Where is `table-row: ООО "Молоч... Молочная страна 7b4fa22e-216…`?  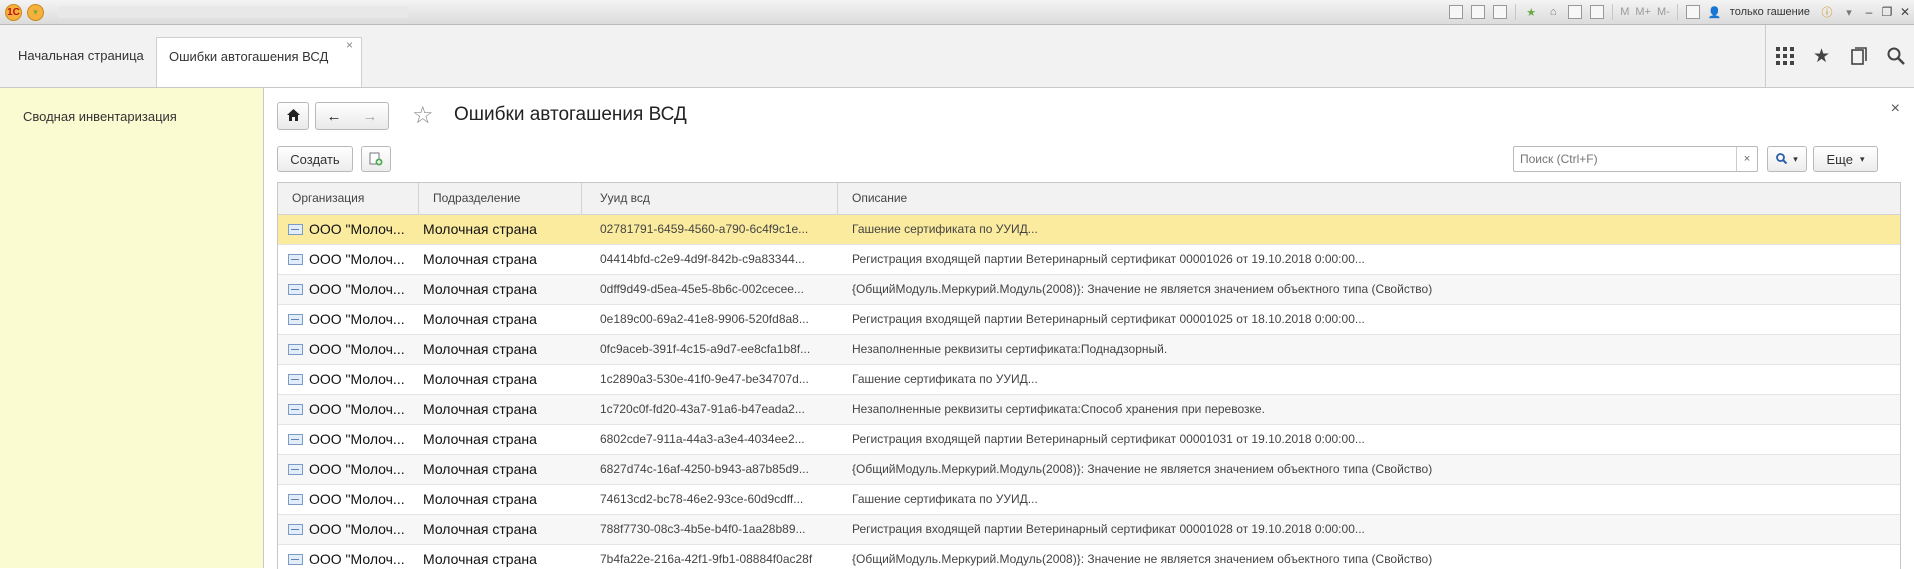
table-row: ООО "Молоч... Молочная страна 7b4fa22e-216… is located at coordinates (1089, 557).